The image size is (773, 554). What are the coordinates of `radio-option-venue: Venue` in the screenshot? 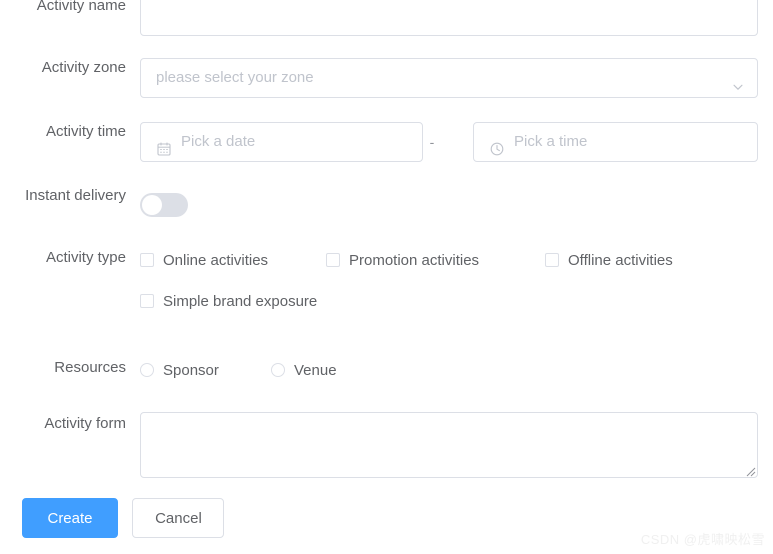 It's located at (304, 370).